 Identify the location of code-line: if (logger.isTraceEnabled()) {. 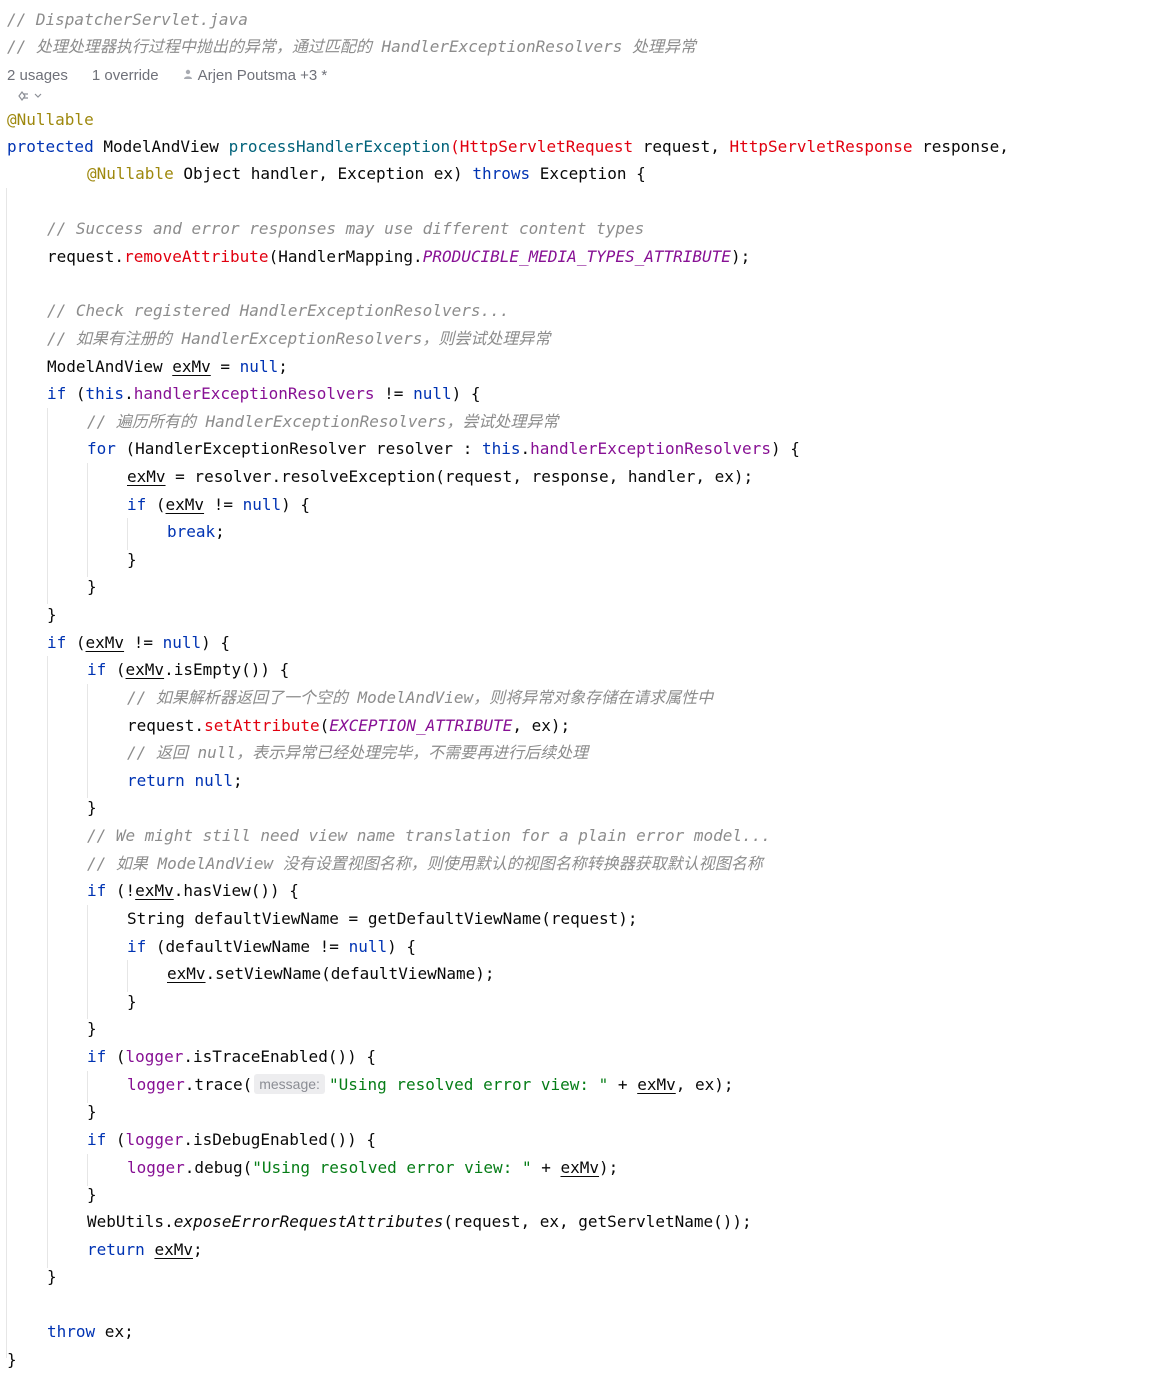
(191, 1056).